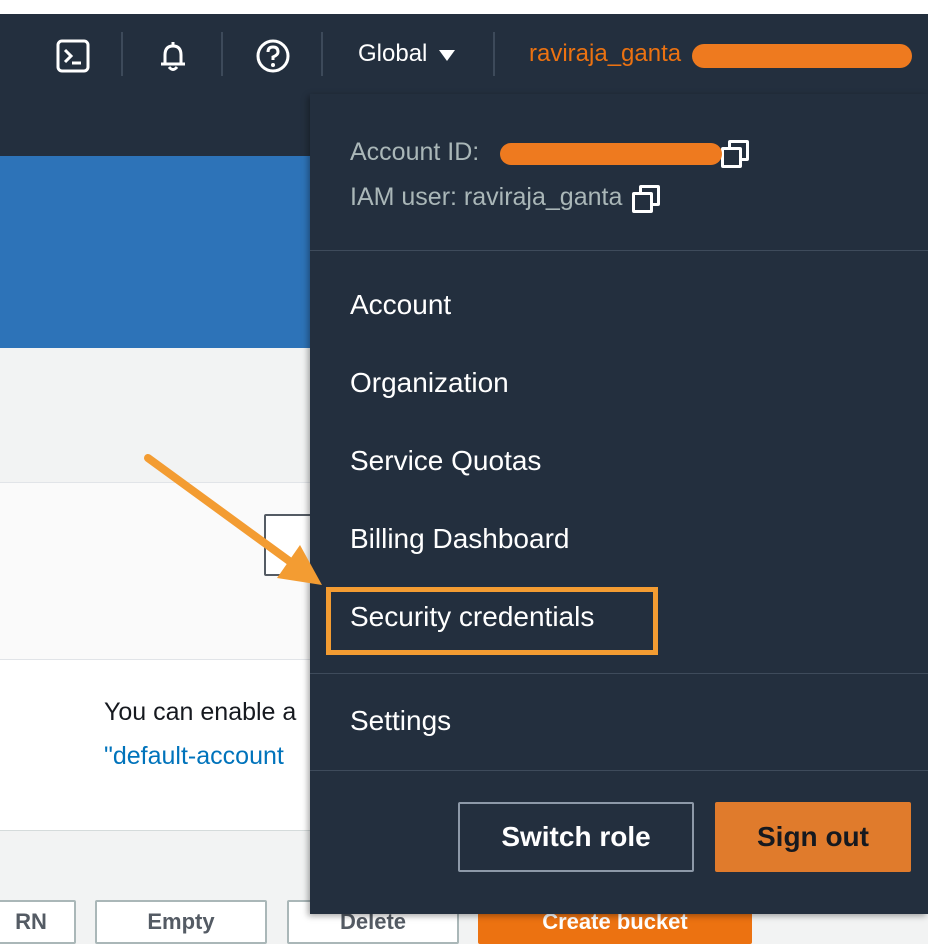  I want to click on header-banner, so click(155, 252).